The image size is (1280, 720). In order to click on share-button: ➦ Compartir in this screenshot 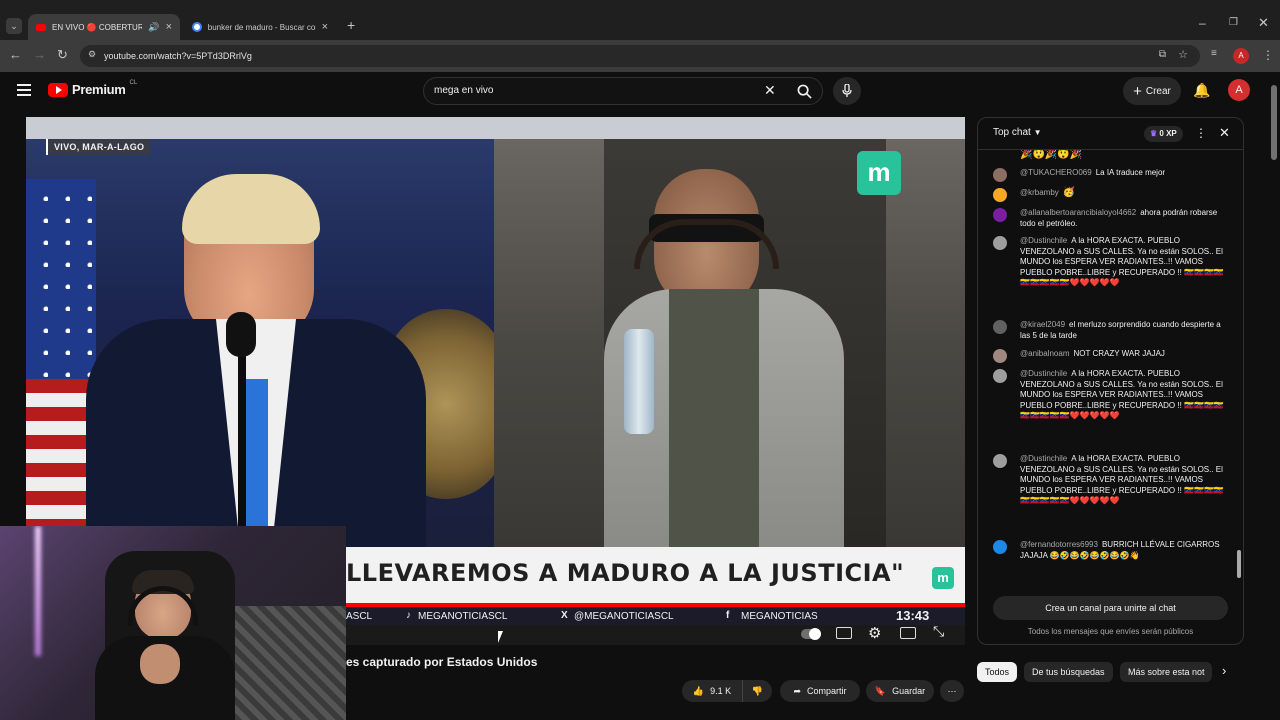, I will do `click(820, 691)`.